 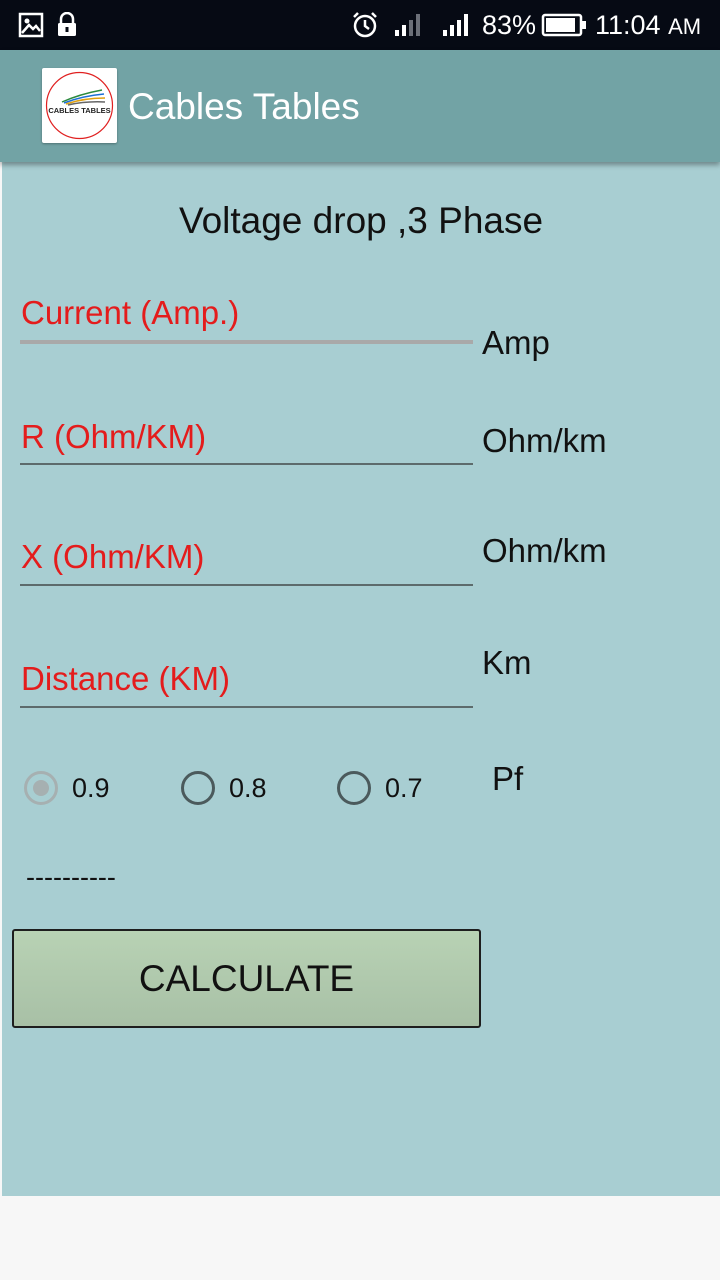 What do you see at coordinates (67, 25) in the screenshot?
I see `lock-icon` at bounding box center [67, 25].